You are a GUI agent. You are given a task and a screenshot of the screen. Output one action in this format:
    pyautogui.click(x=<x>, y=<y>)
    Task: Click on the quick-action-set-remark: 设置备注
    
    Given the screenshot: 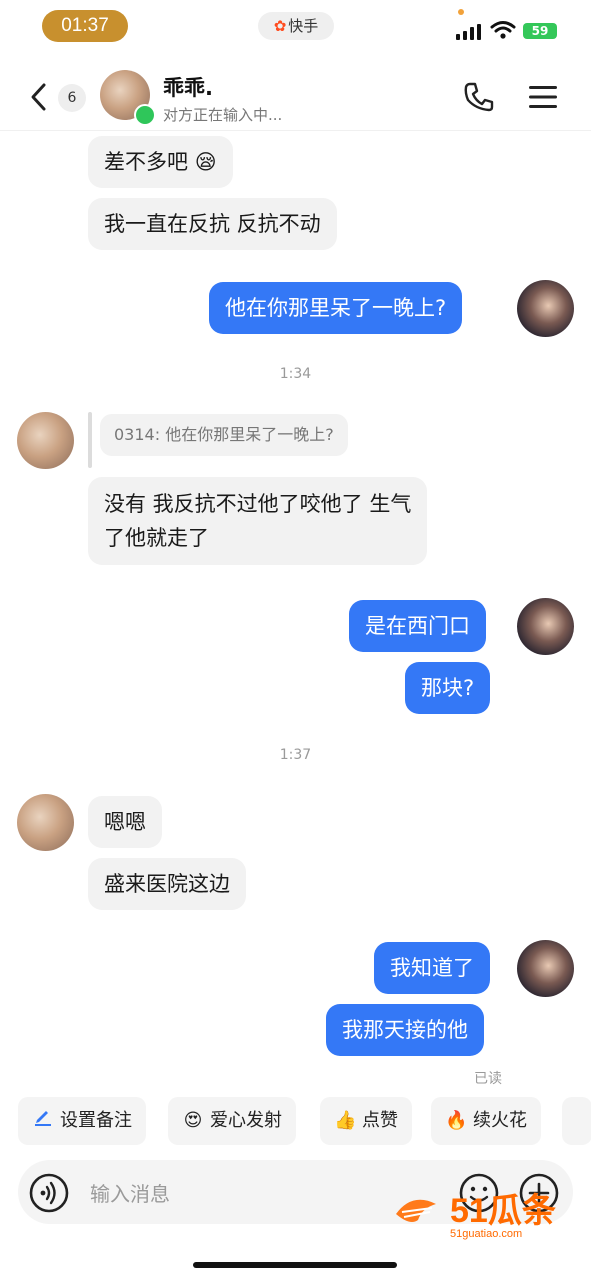 What is the action you would take?
    pyautogui.click(x=82, y=1121)
    